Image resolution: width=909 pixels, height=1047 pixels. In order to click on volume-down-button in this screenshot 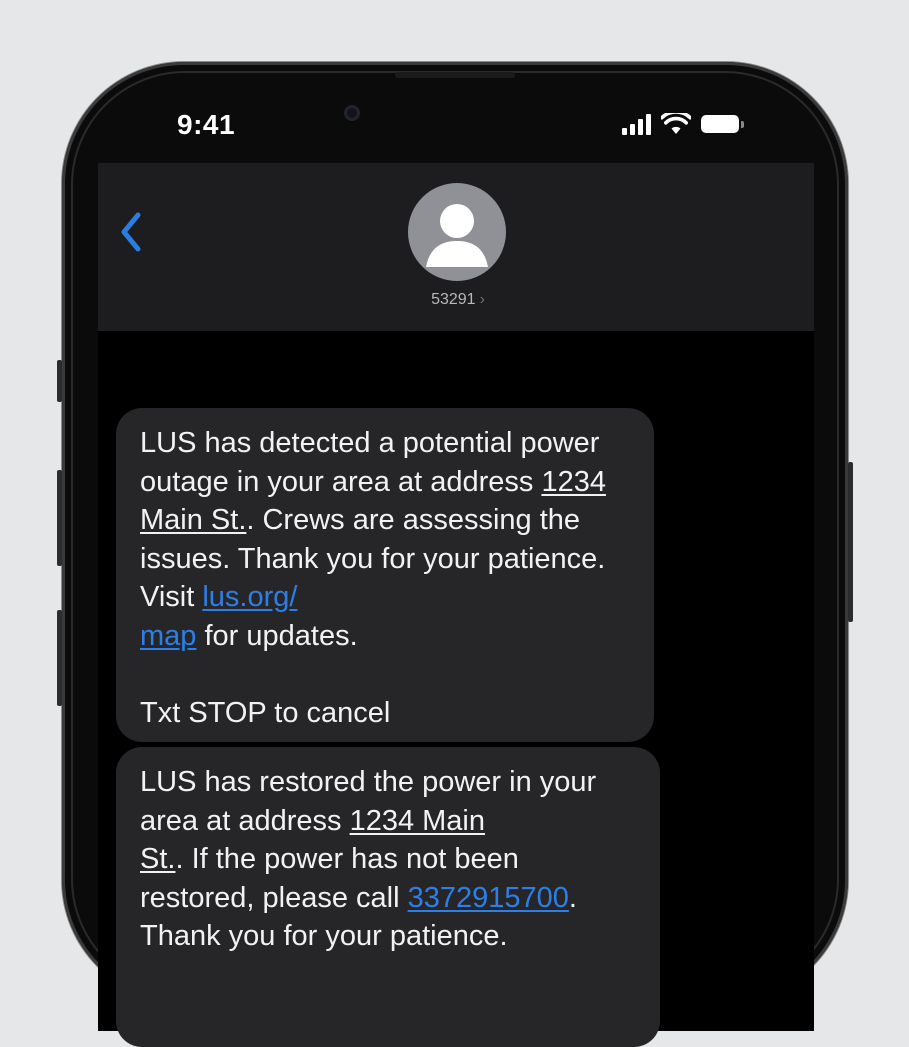, I will do `click(59, 658)`.